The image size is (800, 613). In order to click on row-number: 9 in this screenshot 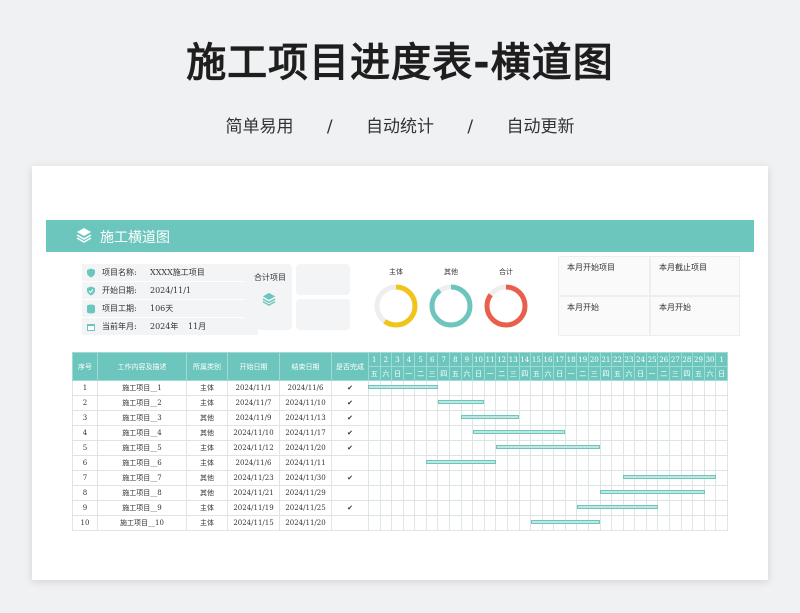, I will do `click(85, 508)`.